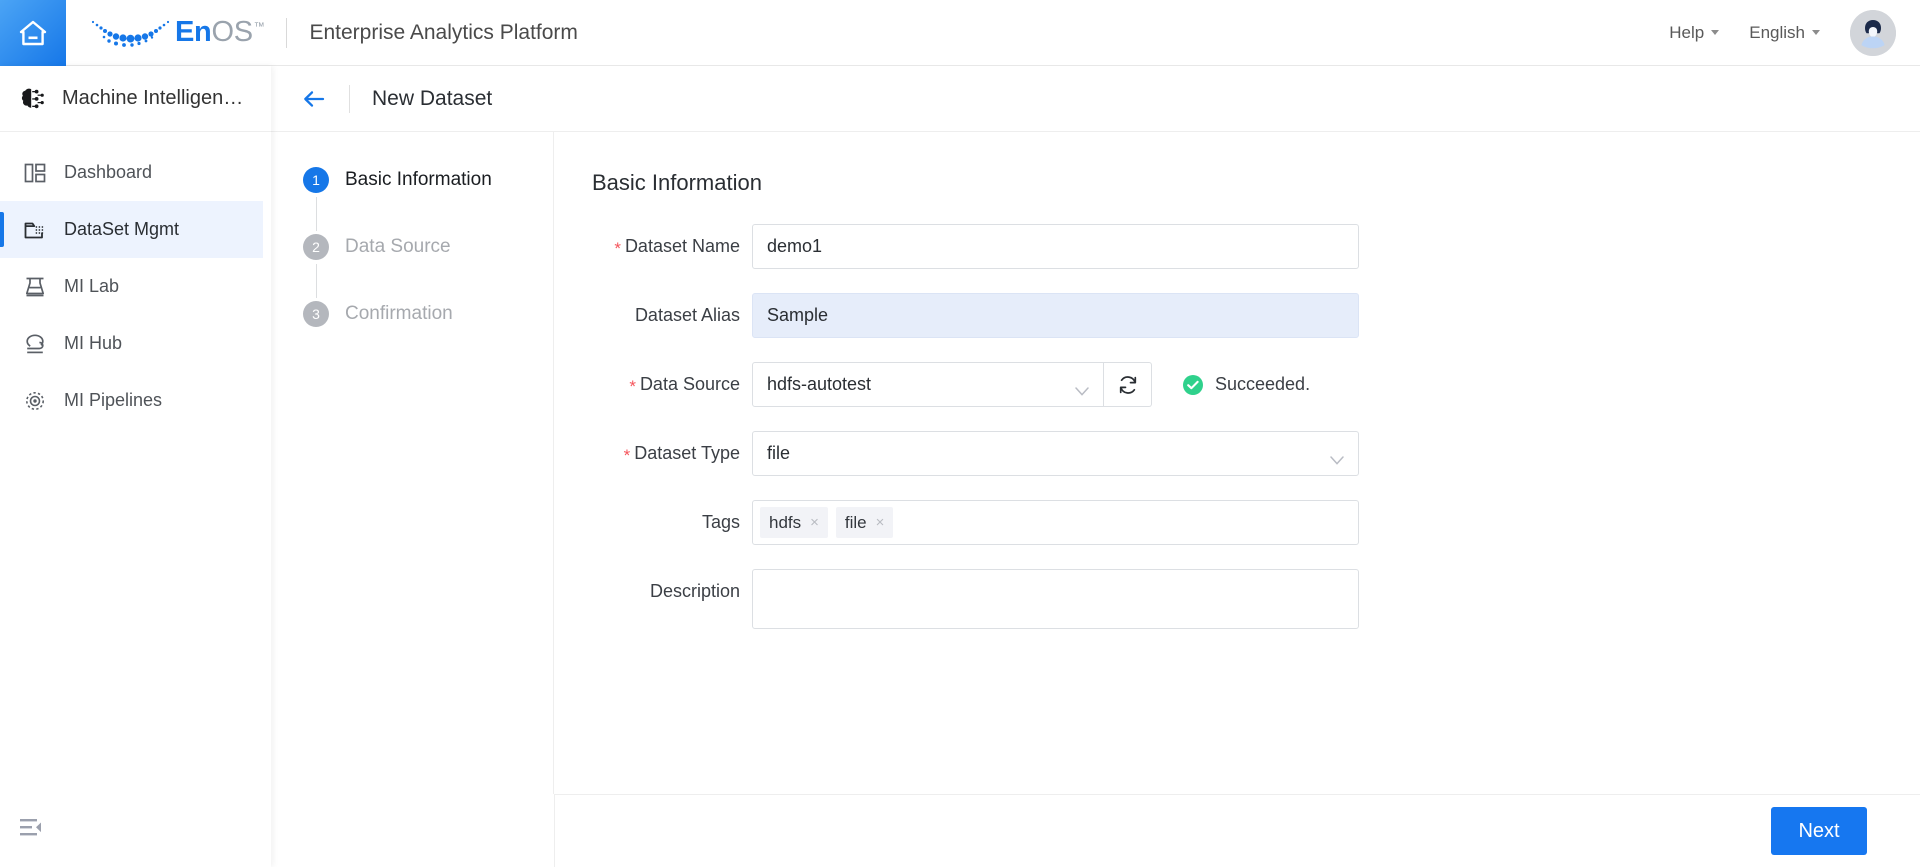 The image size is (1920, 867). I want to click on tag-label: file, so click(855, 522).